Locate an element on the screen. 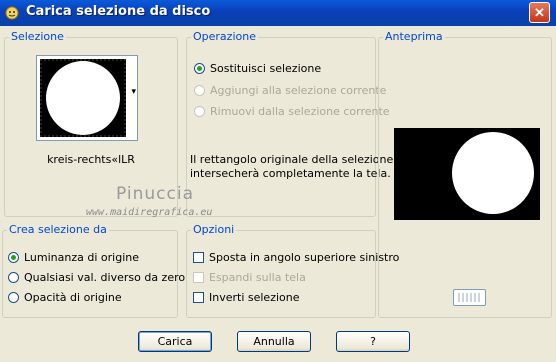  check-inverti: Inverti selezione is located at coordinates (246, 297).